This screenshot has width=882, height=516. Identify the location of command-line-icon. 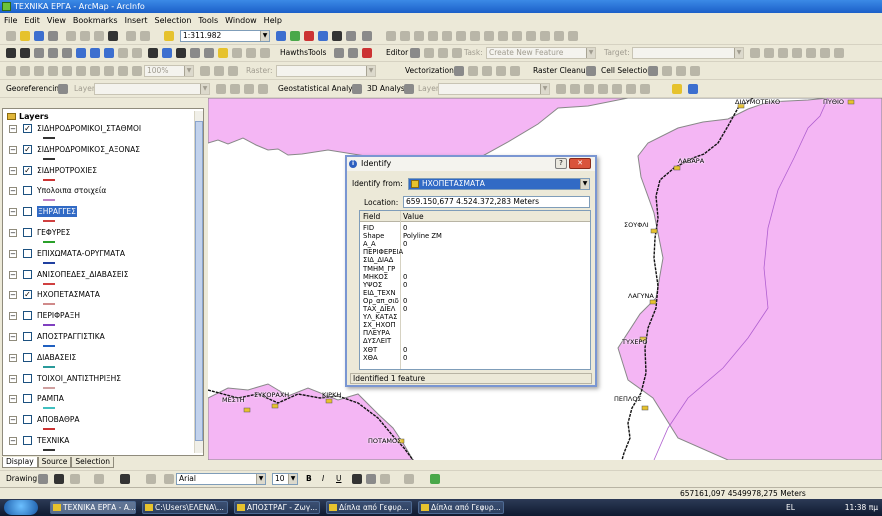
(323, 36).